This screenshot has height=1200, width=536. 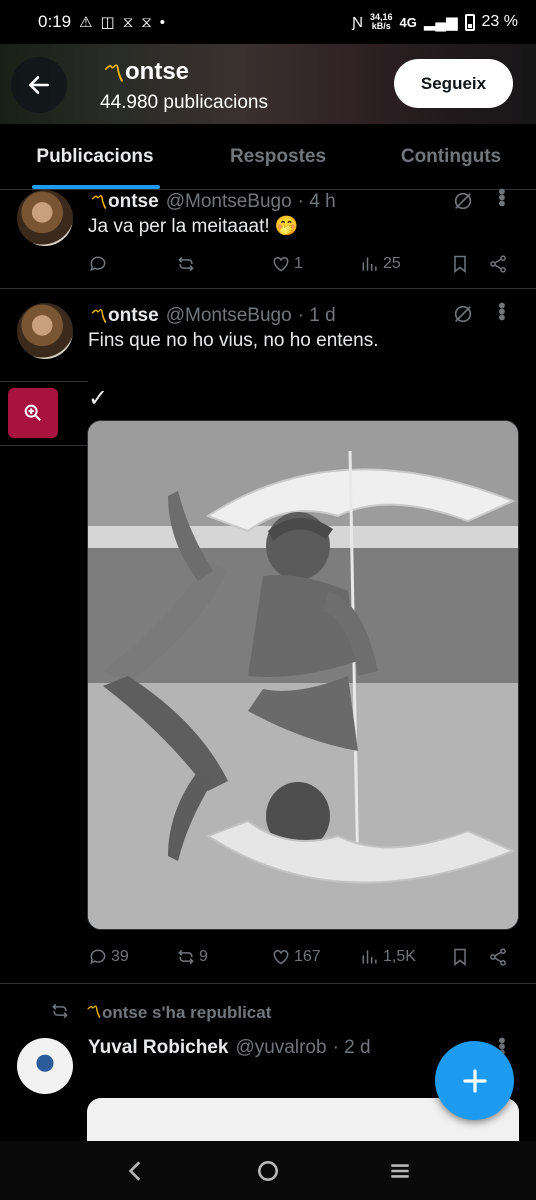 I want to click on post-text: Fins que no ho vius, no ho entens., so click(x=233, y=340).